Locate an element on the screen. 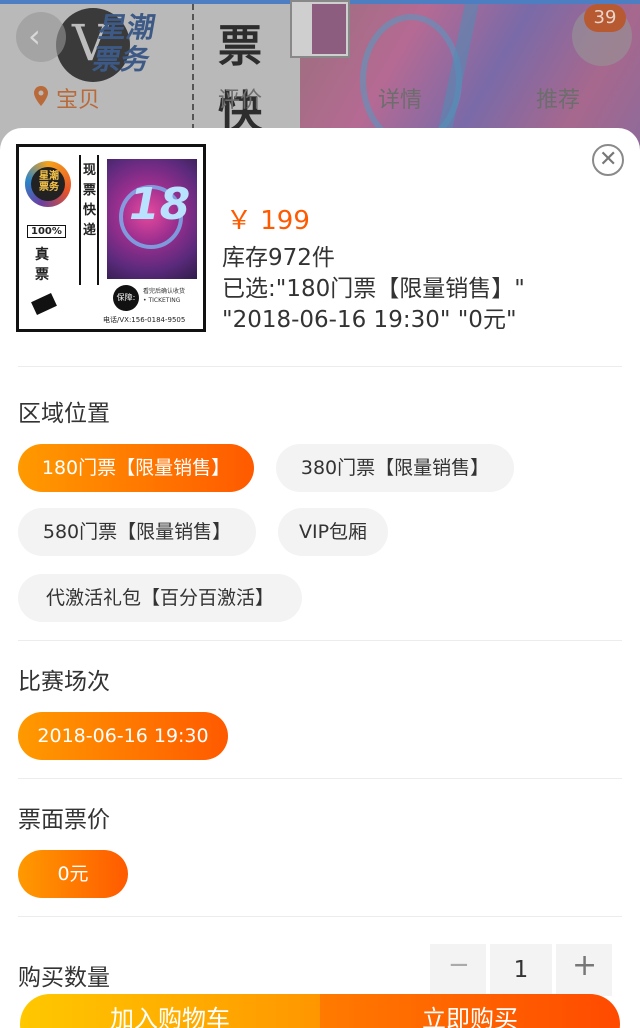 The image size is (640, 1028). close-icon: ✕ is located at coordinates (608, 159).